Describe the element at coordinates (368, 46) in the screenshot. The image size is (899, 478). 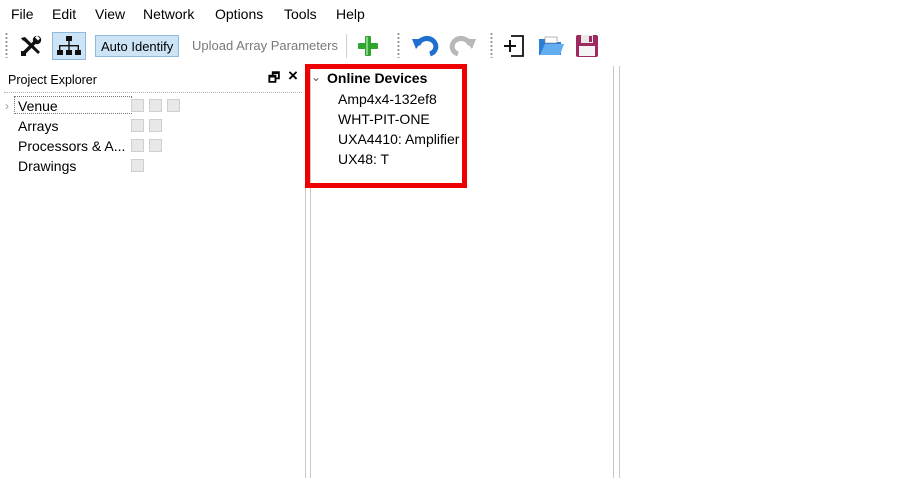
I see `green-plus-icon` at that location.